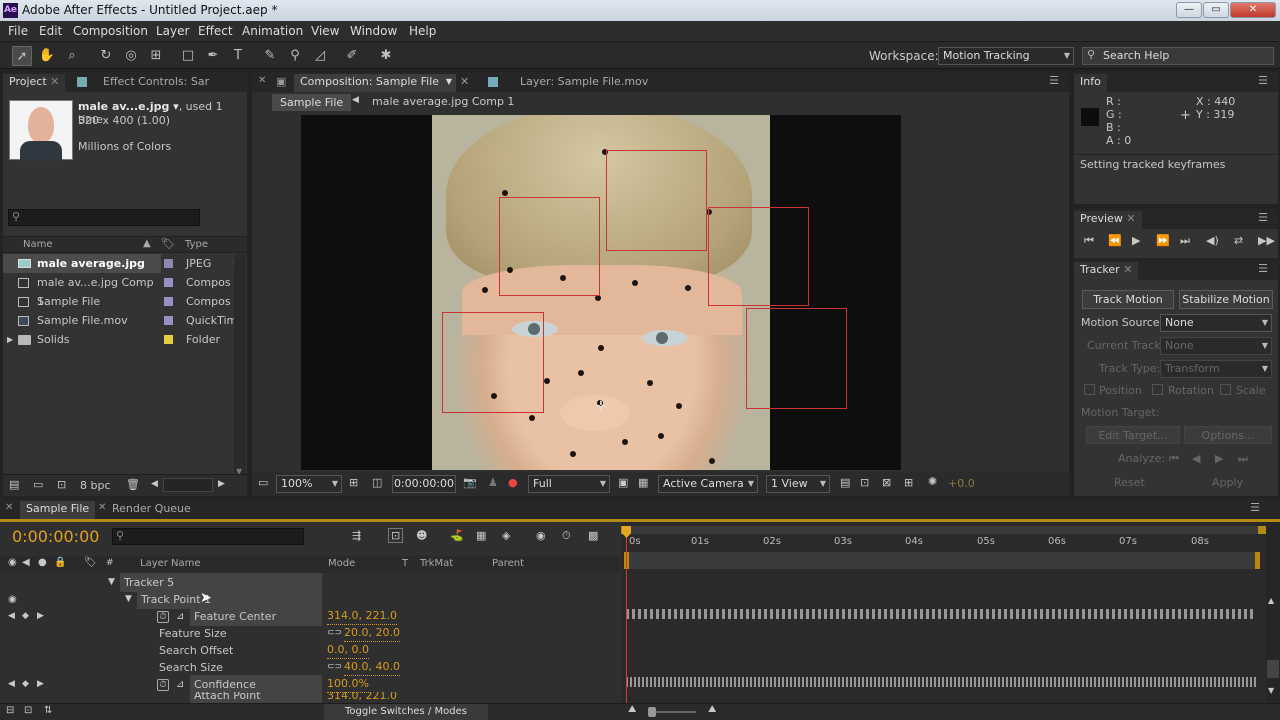  Describe the element at coordinates (28, 710) in the screenshot. I see `expand-modes-icon: ⊡` at that location.